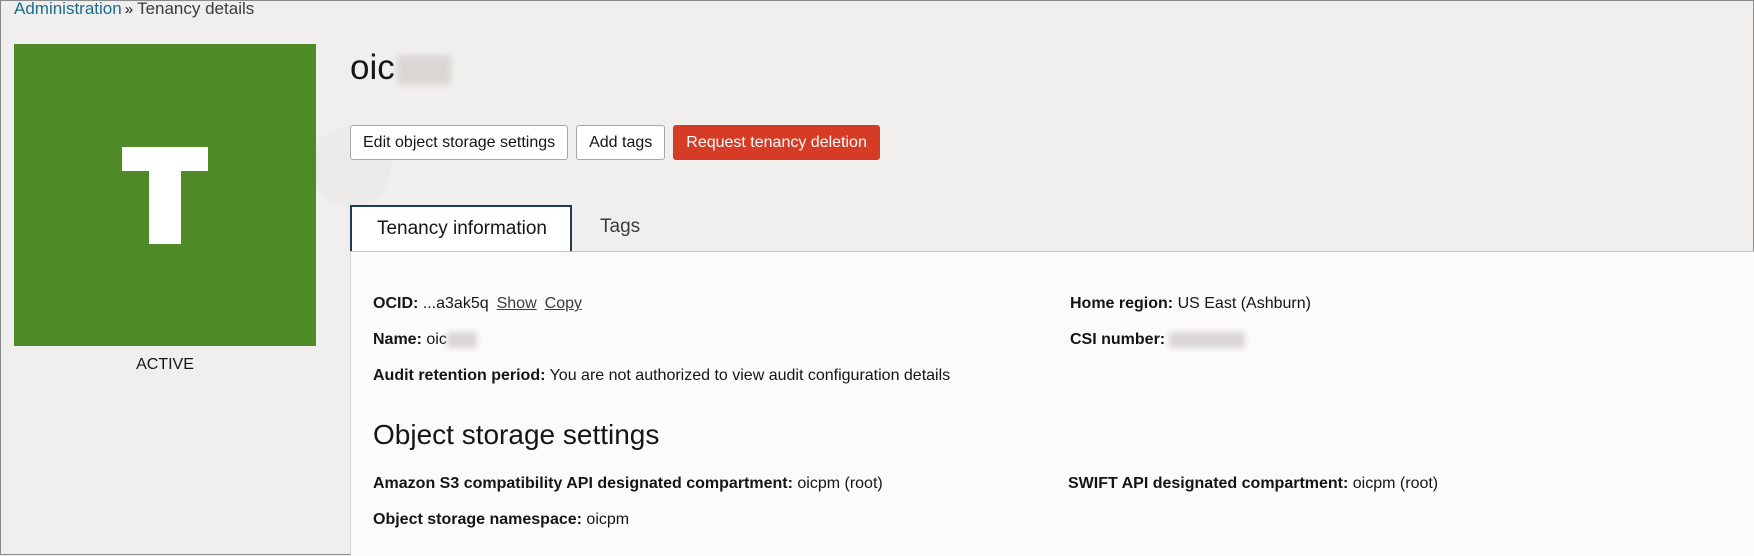  What do you see at coordinates (621, 142) in the screenshot?
I see `add-tags-button: Add tags` at bounding box center [621, 142].